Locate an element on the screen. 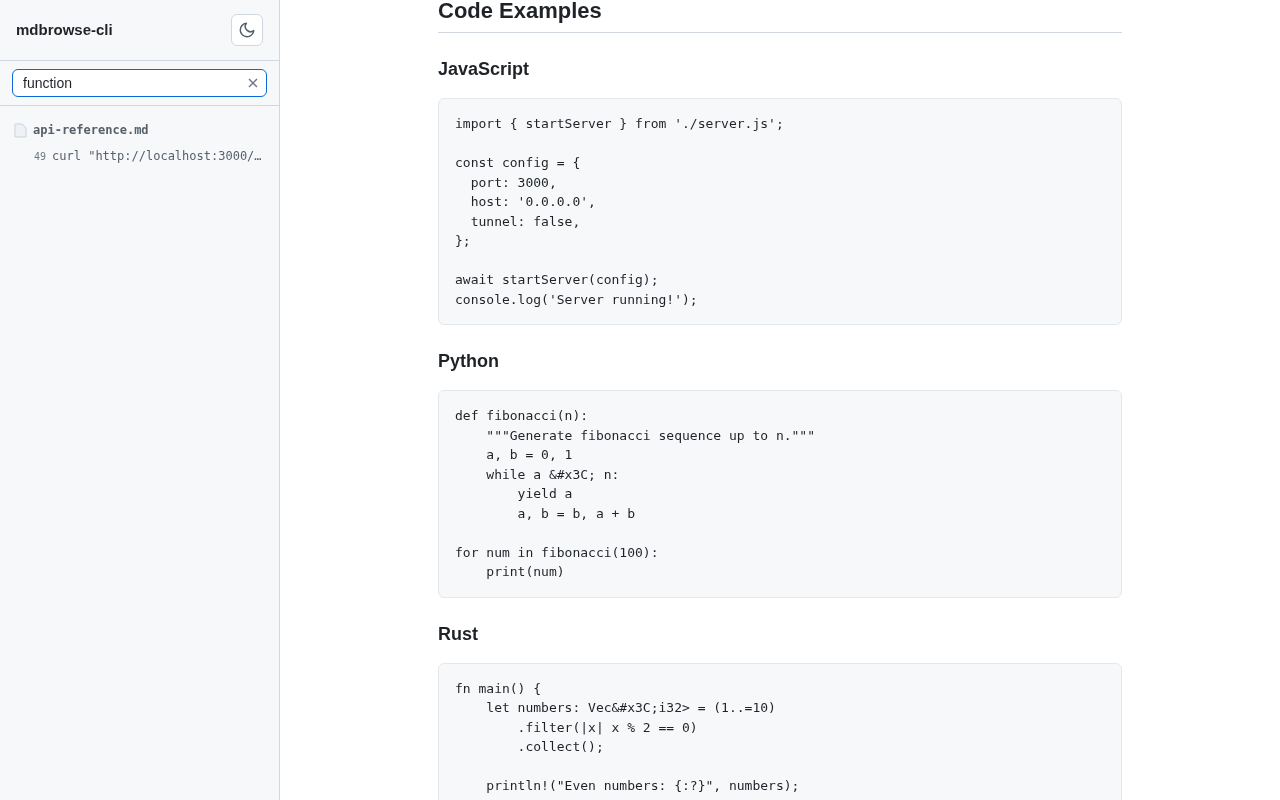  subsection-heading: JavaScript is located at coordinates (484, 69).